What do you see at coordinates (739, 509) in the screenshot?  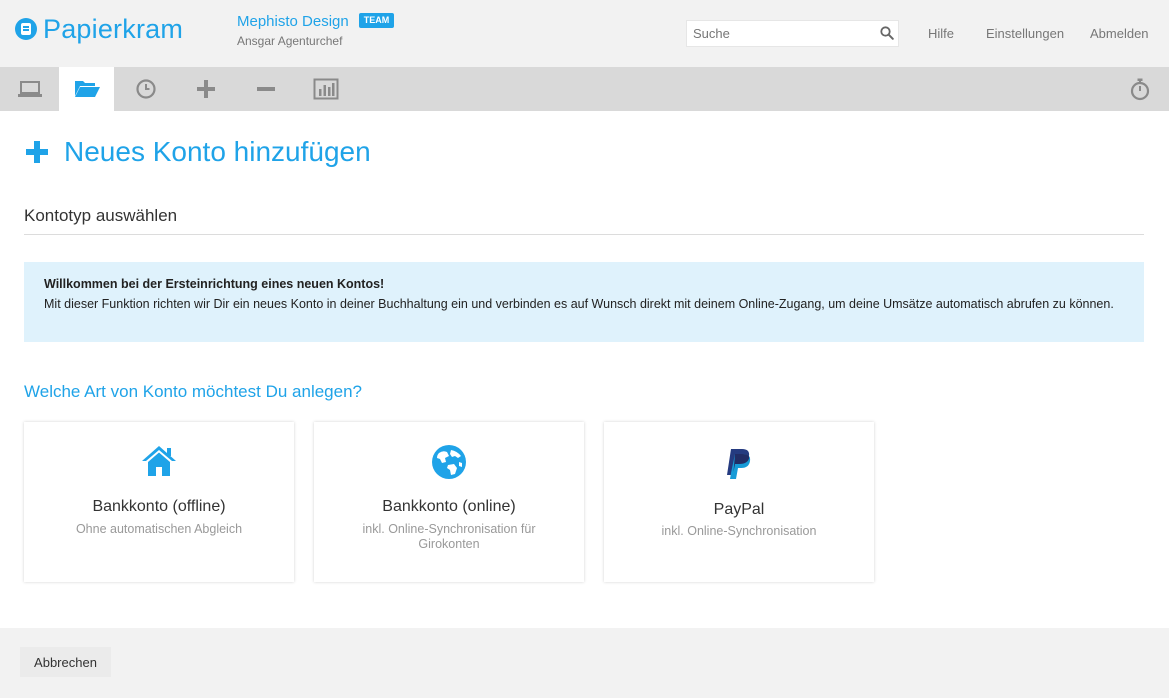 I see `card-title: PayPal` at bounding box center [739, 509].